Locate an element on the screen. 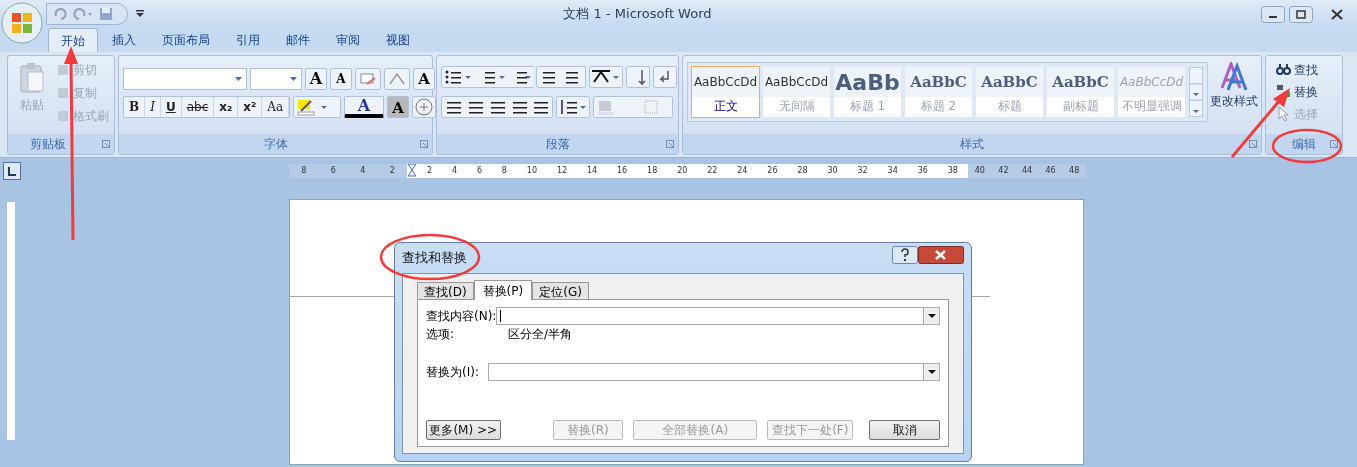  help-icon is located at coordinates (905, 255).